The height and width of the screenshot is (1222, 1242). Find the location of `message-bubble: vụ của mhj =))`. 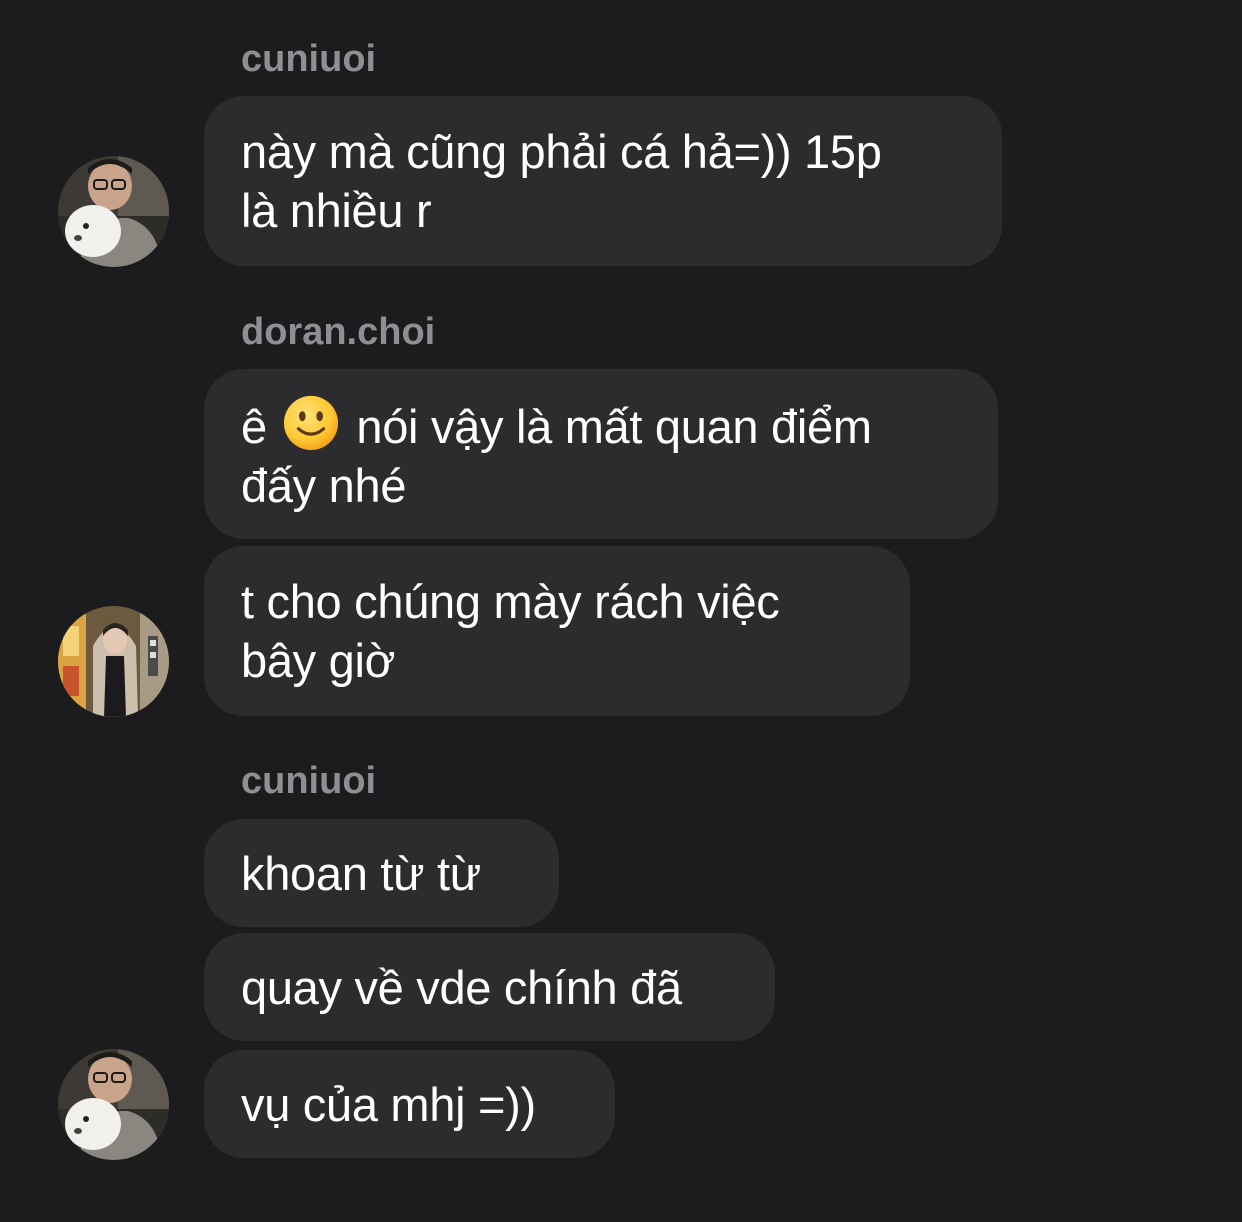

message-bubble: vụ của mhj =)) is located at coordinates (409, 1104).